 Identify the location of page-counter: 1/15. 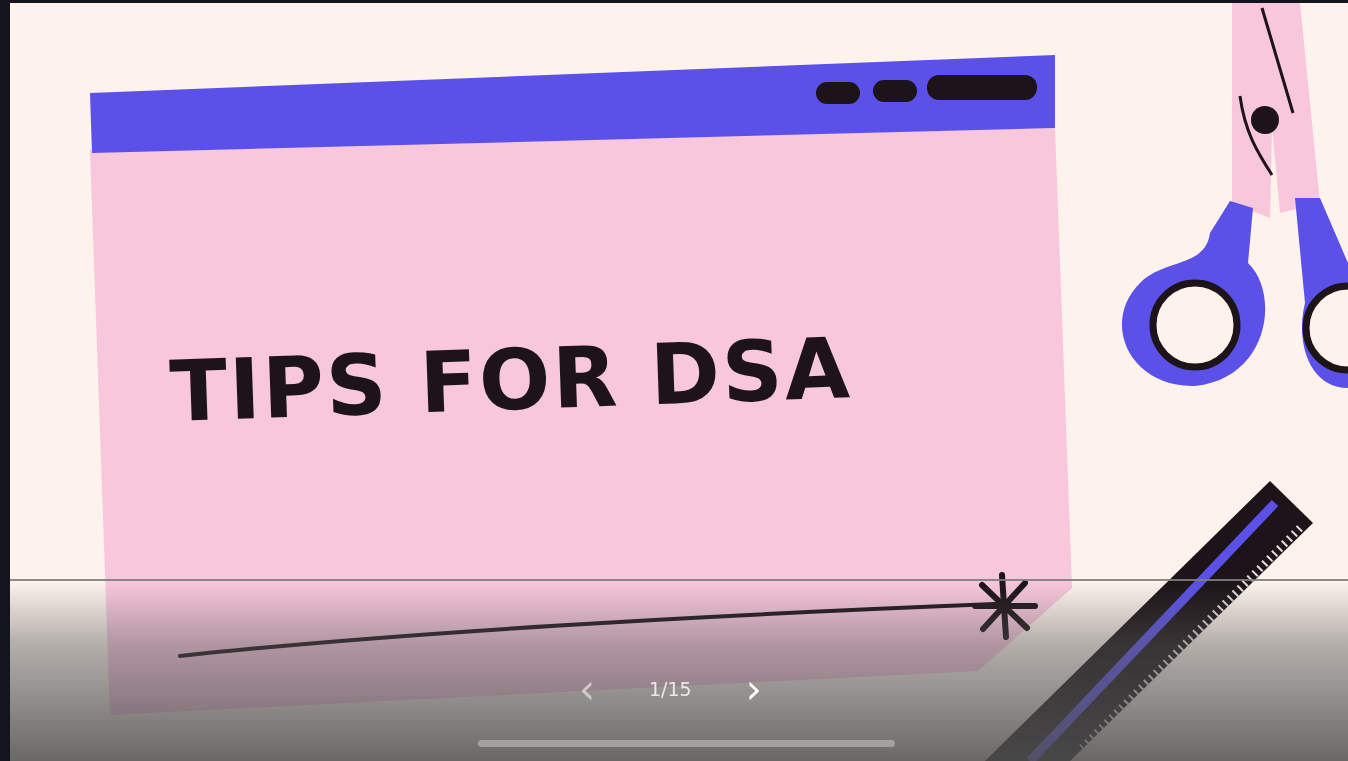
(670, 689).